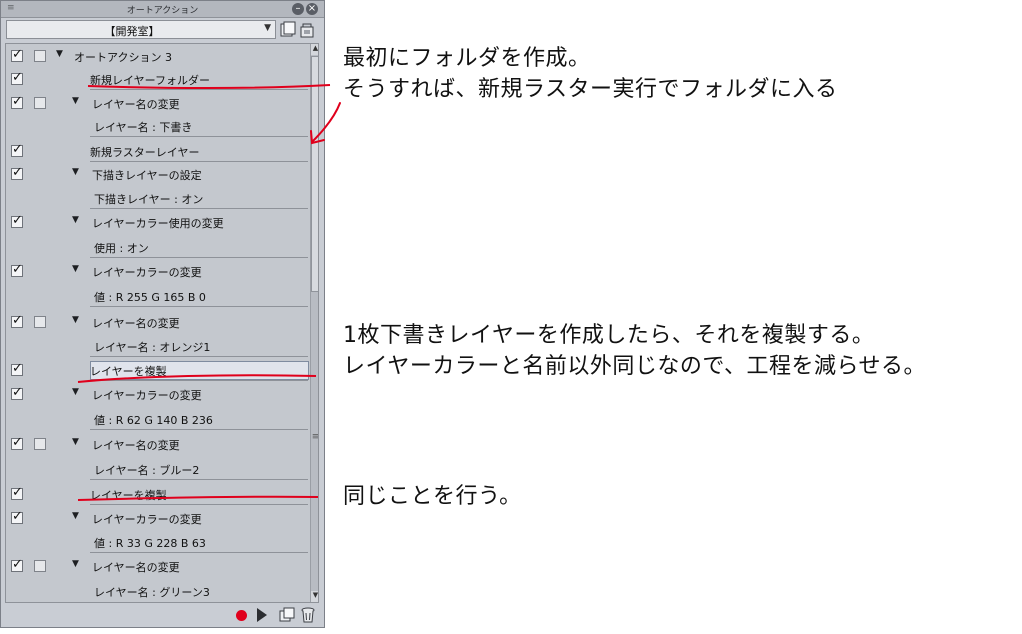 The height and width of the screenshot is (634, 1022). I want to click on action-label: 値 : R 255 G 165 B 0, so click(150, 297).